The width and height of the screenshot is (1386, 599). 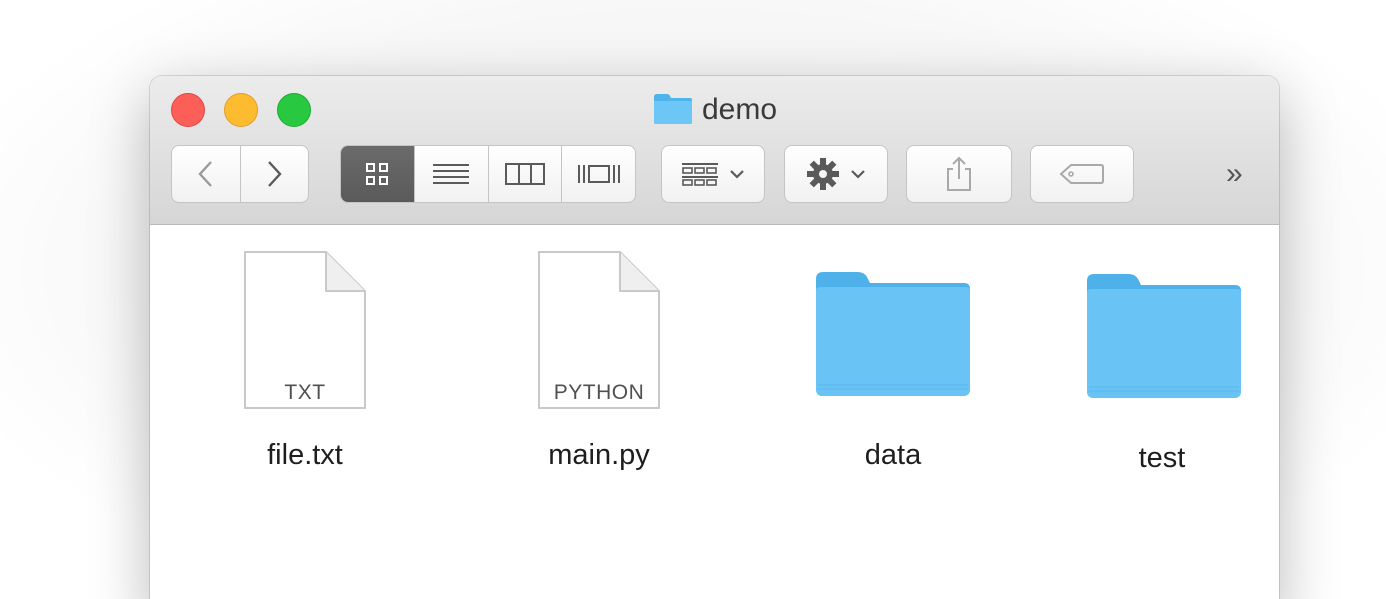 I want to click on file-type-label: PYTHON, so click(x=599, y=392).